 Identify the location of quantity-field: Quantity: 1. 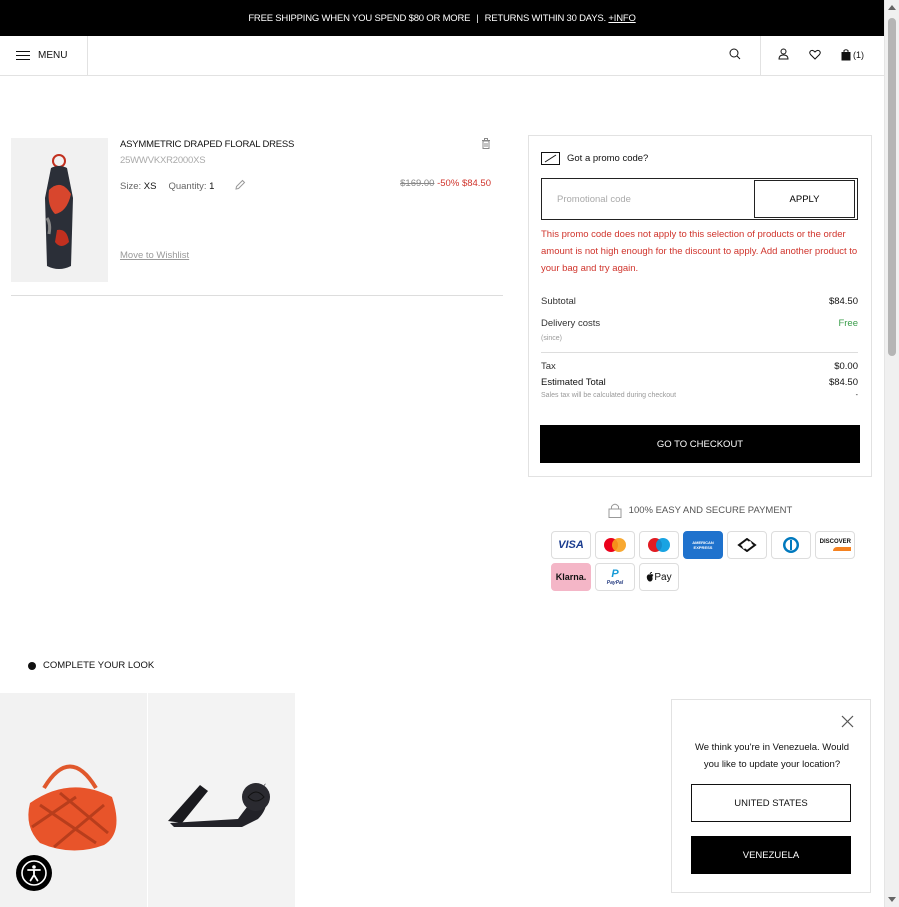
(191, 186).